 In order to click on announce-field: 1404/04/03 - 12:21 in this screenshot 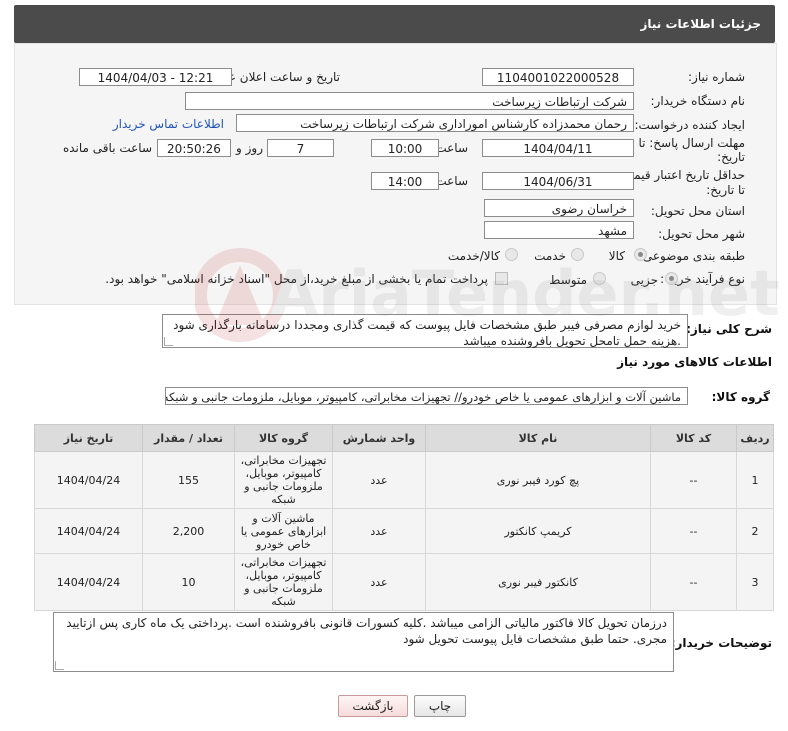, I will do `click(155, 77)`.